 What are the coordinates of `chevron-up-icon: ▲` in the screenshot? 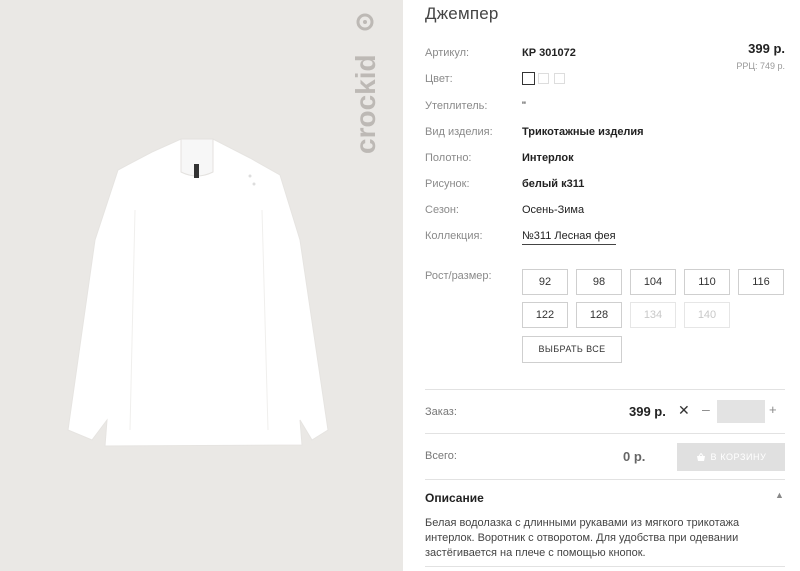 It's located at (779, 495).